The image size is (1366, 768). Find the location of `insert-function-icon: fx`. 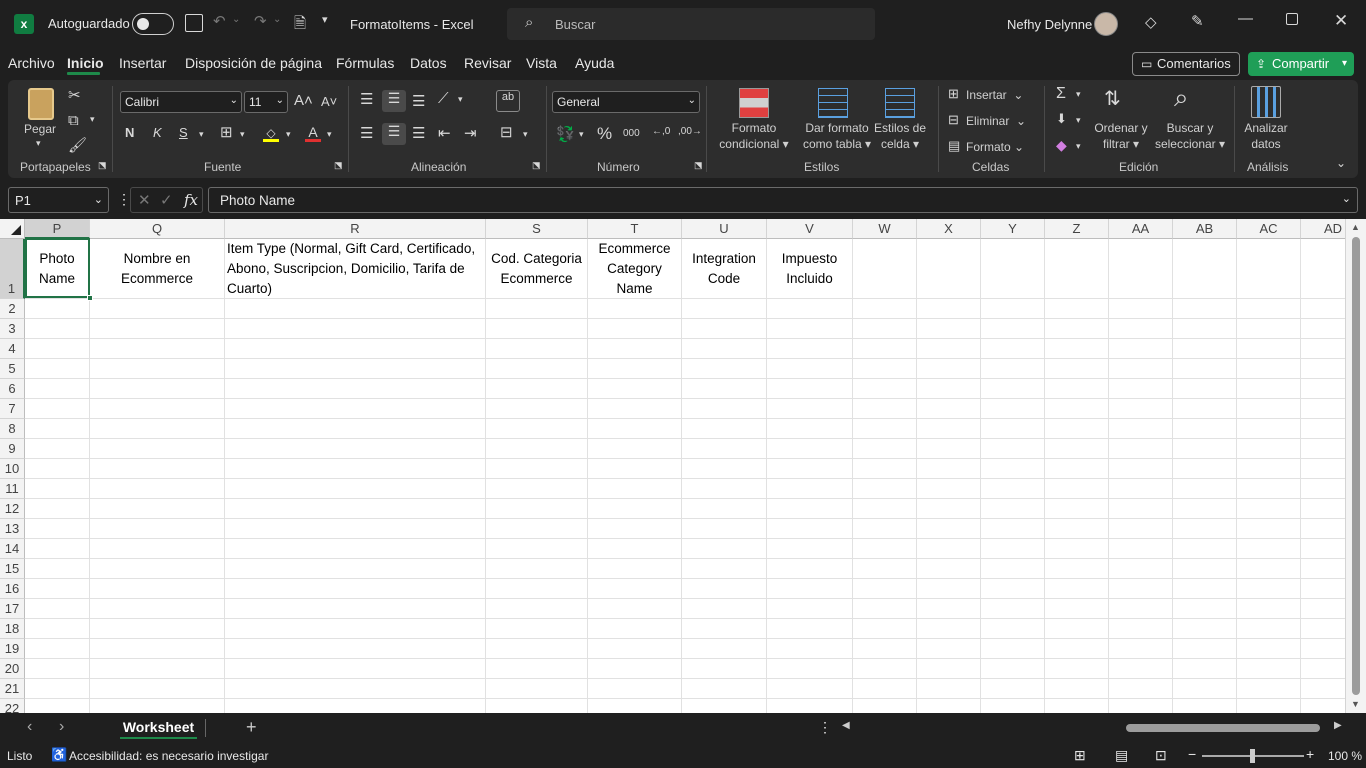

insert-function-icon: fx is located at coordinates (191, 200).